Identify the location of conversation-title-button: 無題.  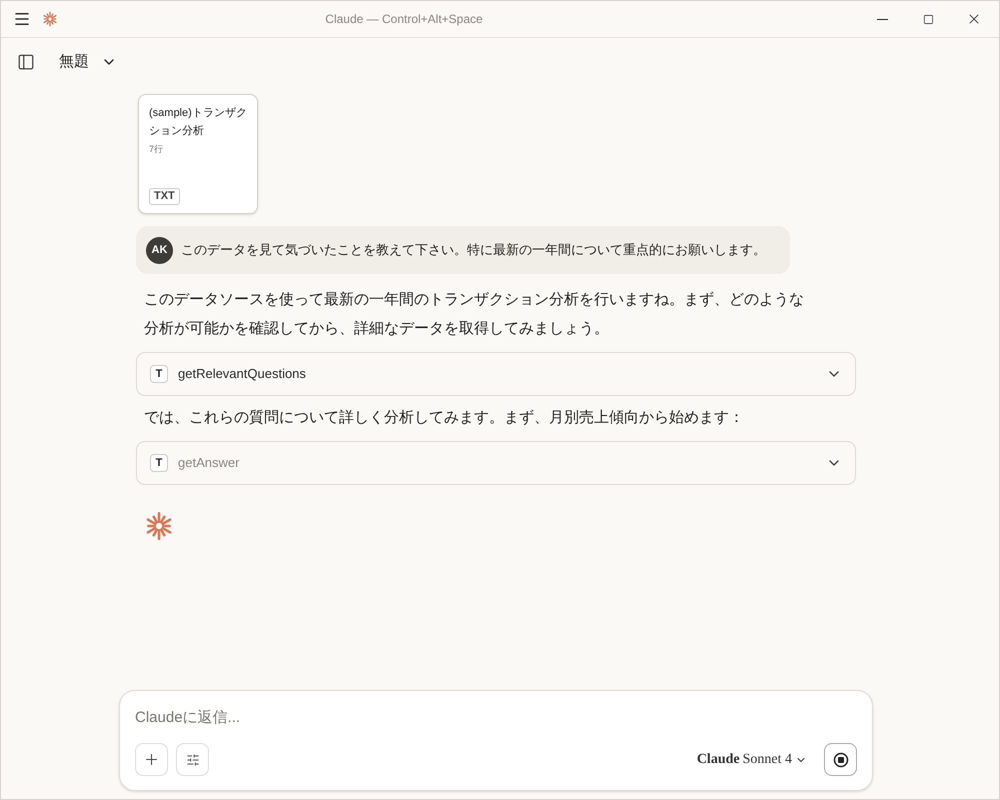
(88, 62).